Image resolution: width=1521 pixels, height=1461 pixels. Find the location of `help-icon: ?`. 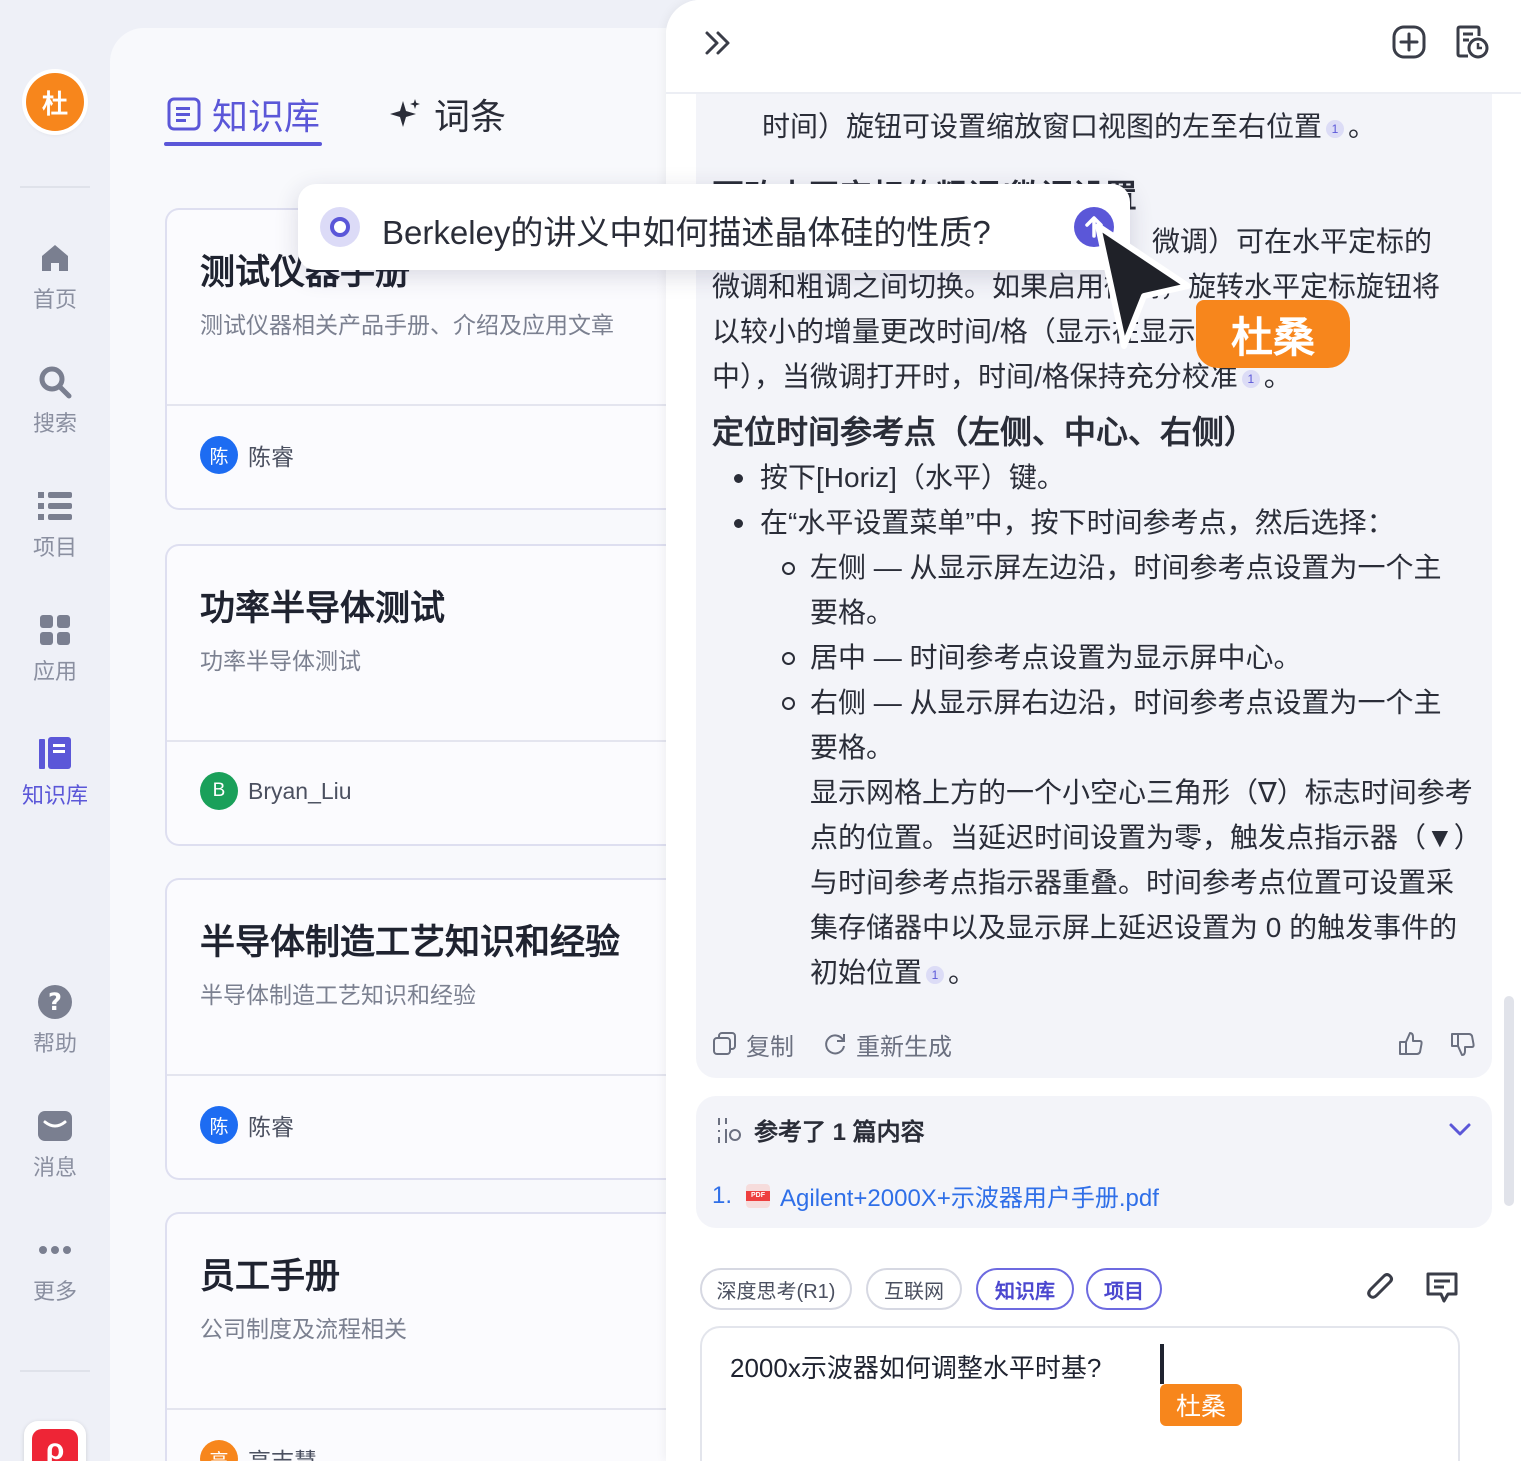

help-icon: ? is located at coordinates (55, 1002).